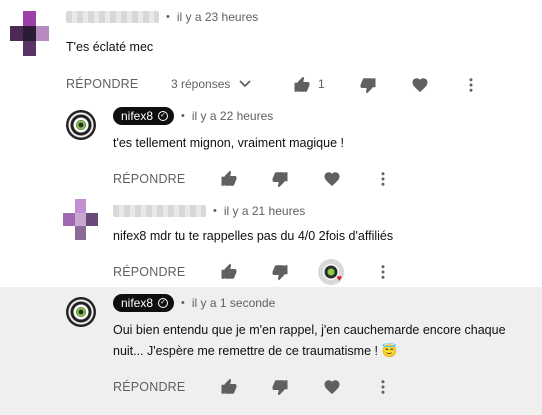  Describe the element at coordinates (245, 84) in the screenshot. I see `chevron-down-icon` at that location.